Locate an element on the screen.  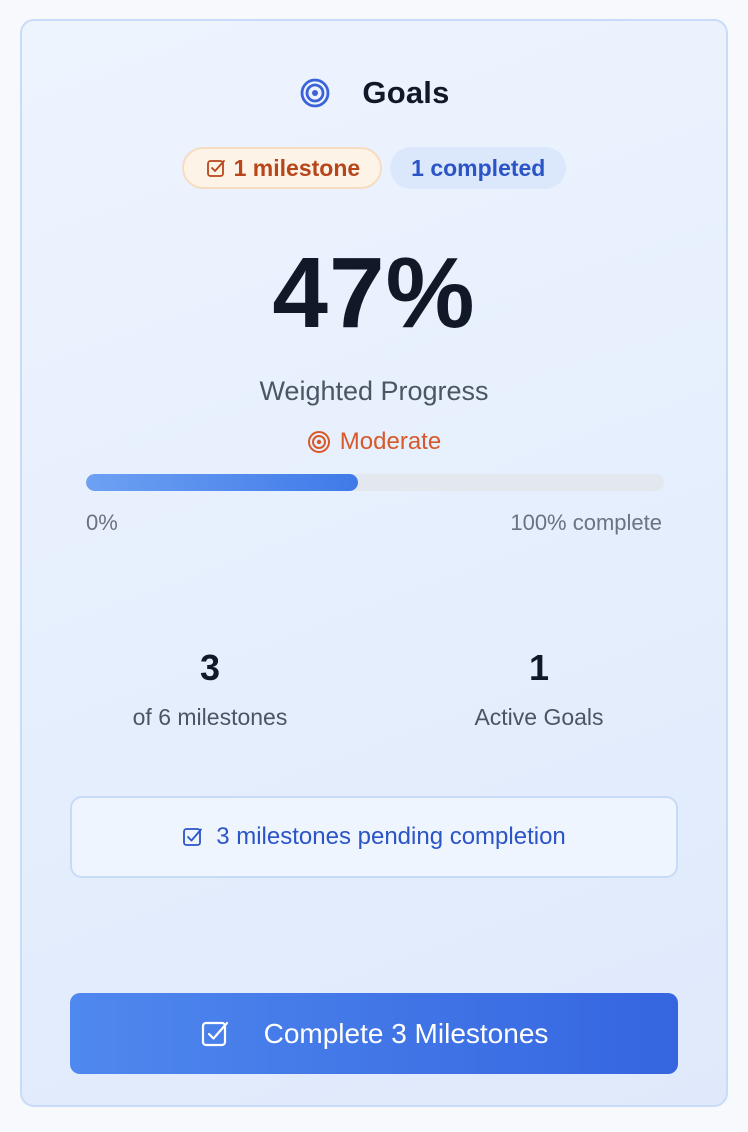
pending-milestones-notice: 3 milestones pending completion is located at coordinates (374, 837).